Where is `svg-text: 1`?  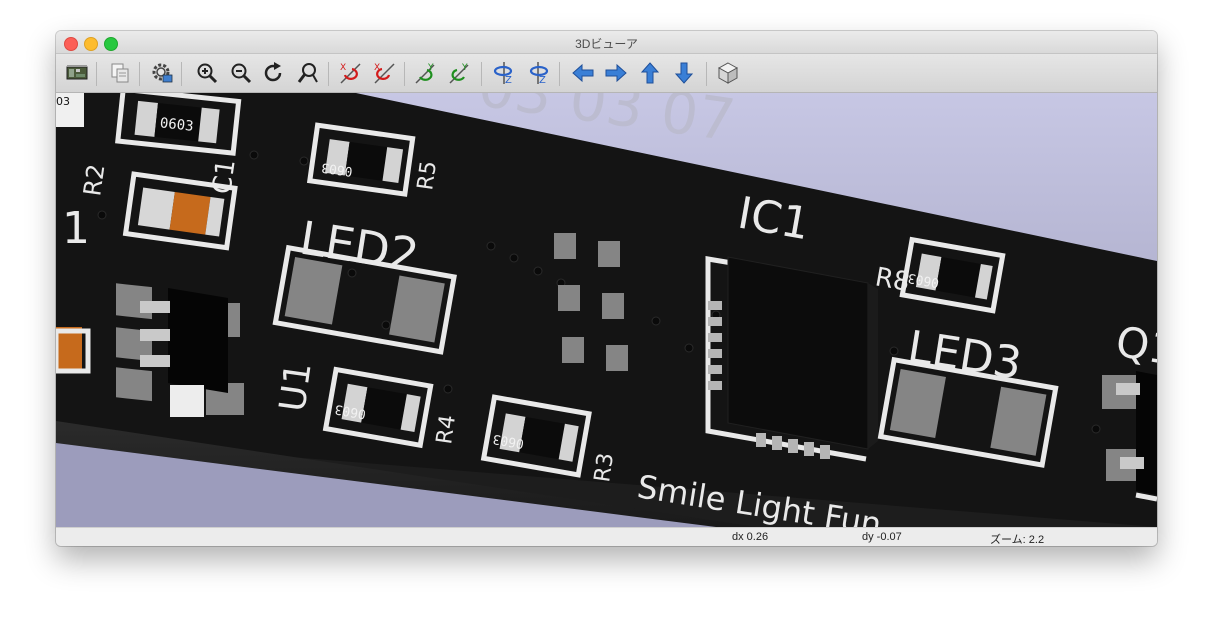
svg-text: 1 is located at coordinates (76, 228).